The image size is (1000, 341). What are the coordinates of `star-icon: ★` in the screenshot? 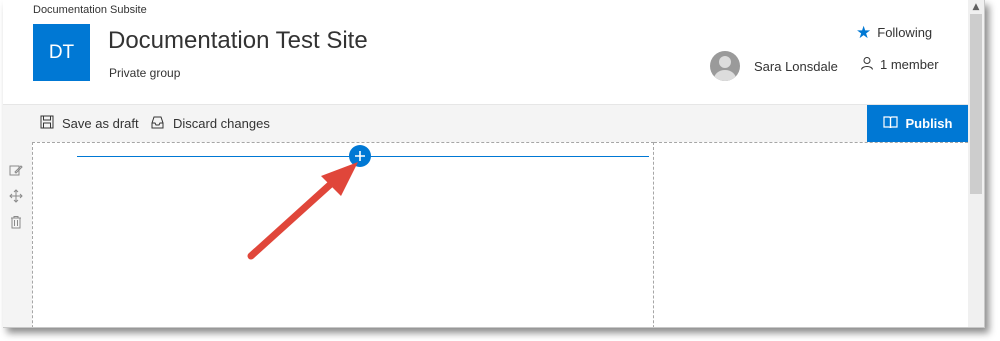 It's located at (864, 32).